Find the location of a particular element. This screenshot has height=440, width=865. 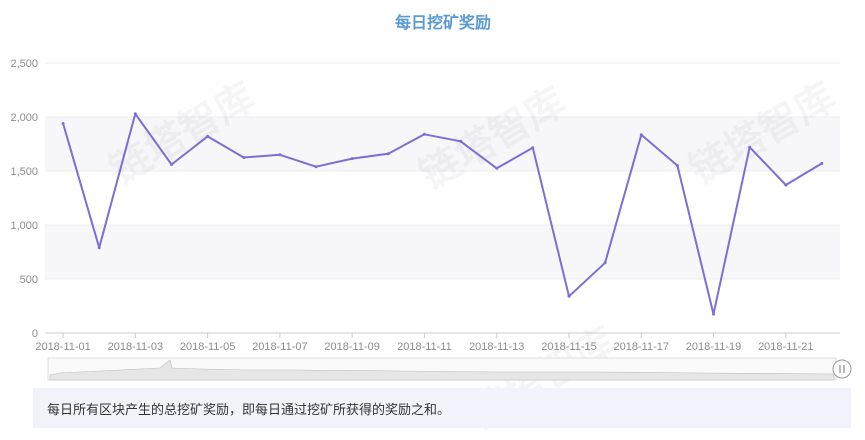

y-tick-label: 0 is located at coordinates (35, 334).